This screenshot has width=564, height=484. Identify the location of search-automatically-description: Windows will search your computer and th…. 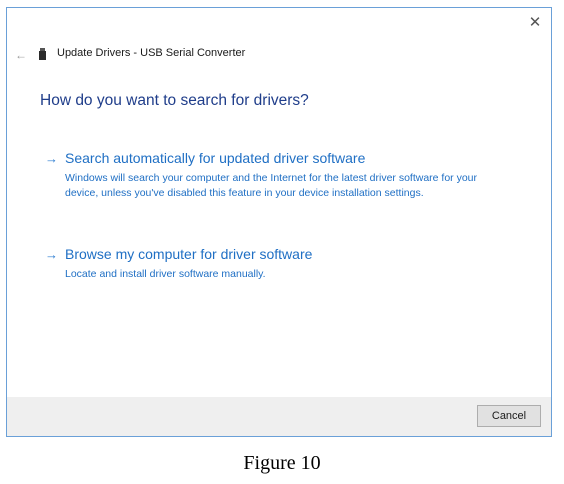
(271, 185).